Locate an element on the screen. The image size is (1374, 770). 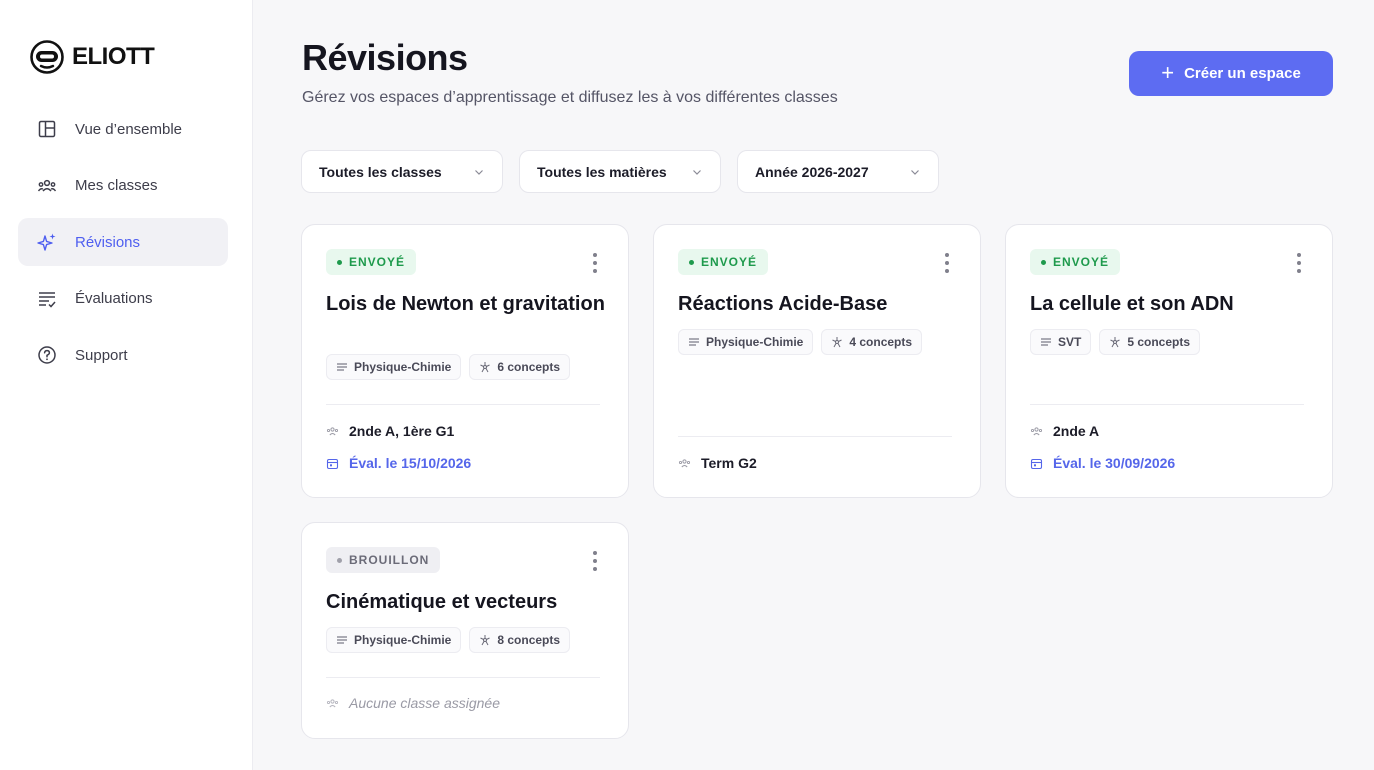
sidebar-item-label: Mes classes is located at coordinates (116, 185).